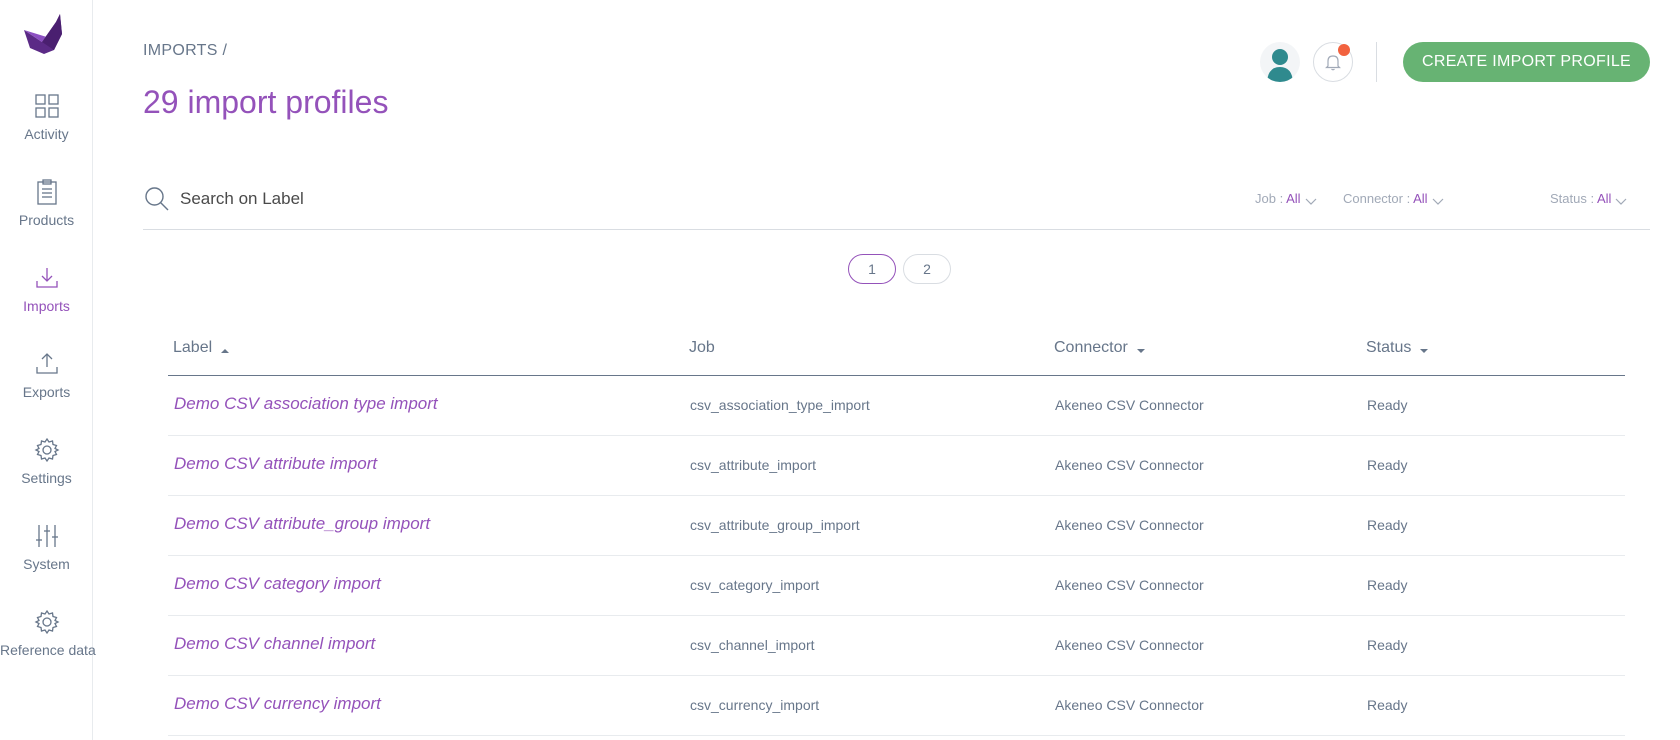 The width and height of the screenshot is (1680, 740). I want to click on row-job: csv_category_import, so click(755, 585).